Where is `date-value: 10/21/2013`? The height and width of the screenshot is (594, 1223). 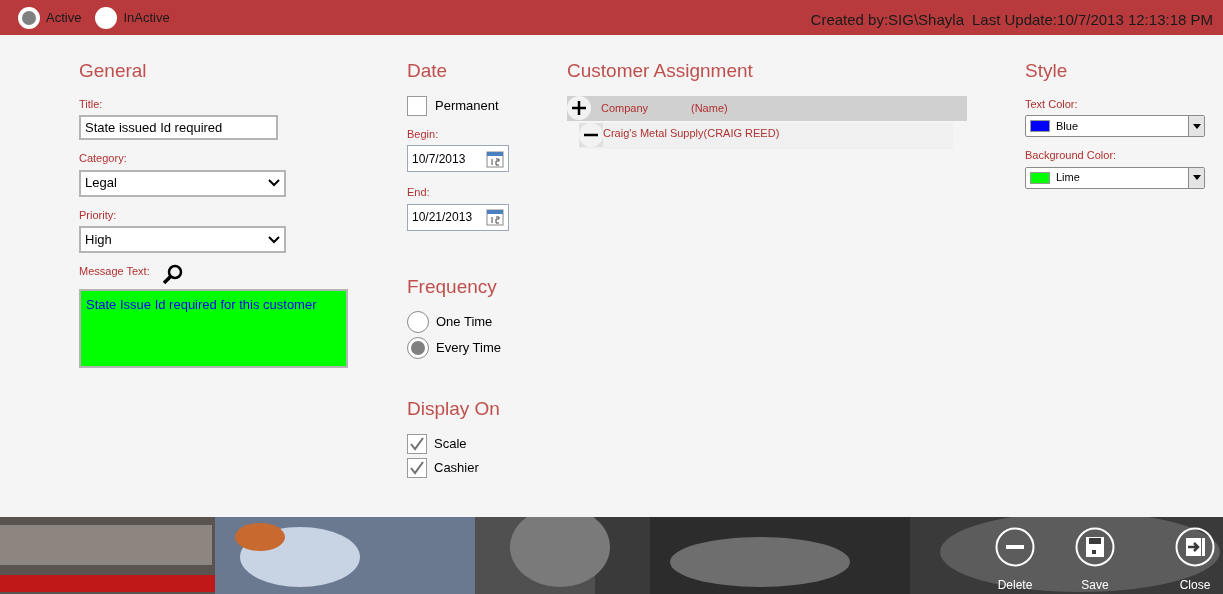
date-value: 10/21/2013 is located at coordinates (442, 217).